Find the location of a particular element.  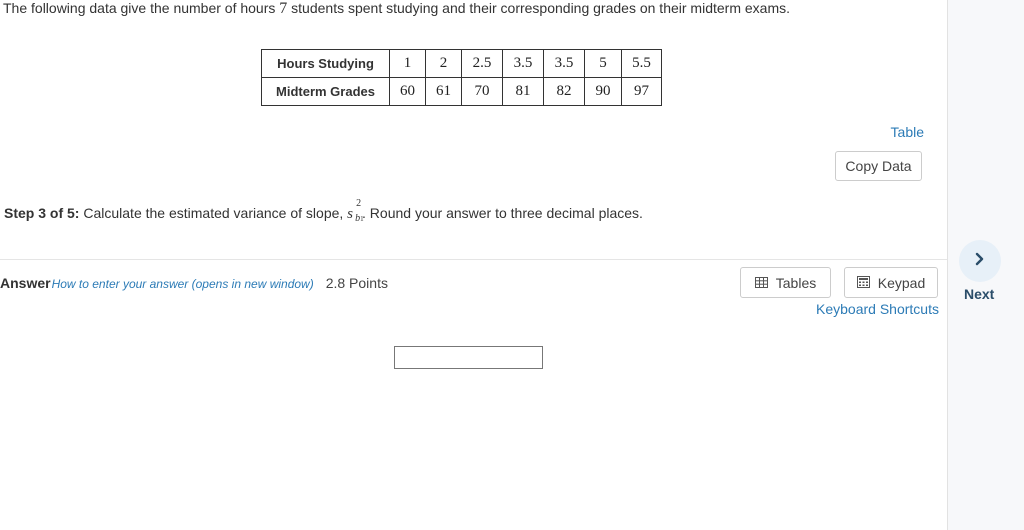

section-divider is located at coordinates (473, 259).